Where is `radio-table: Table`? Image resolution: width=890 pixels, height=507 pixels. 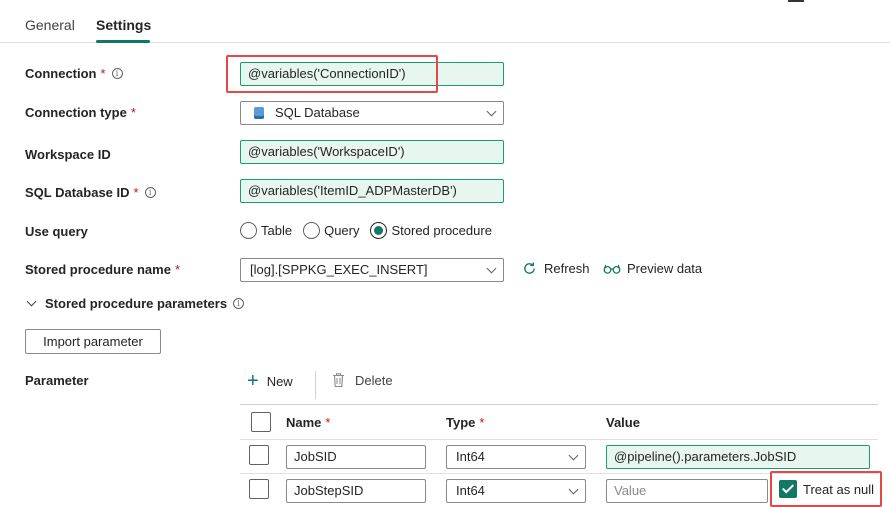
radio-table: Table is located at coordinates (266, 230).